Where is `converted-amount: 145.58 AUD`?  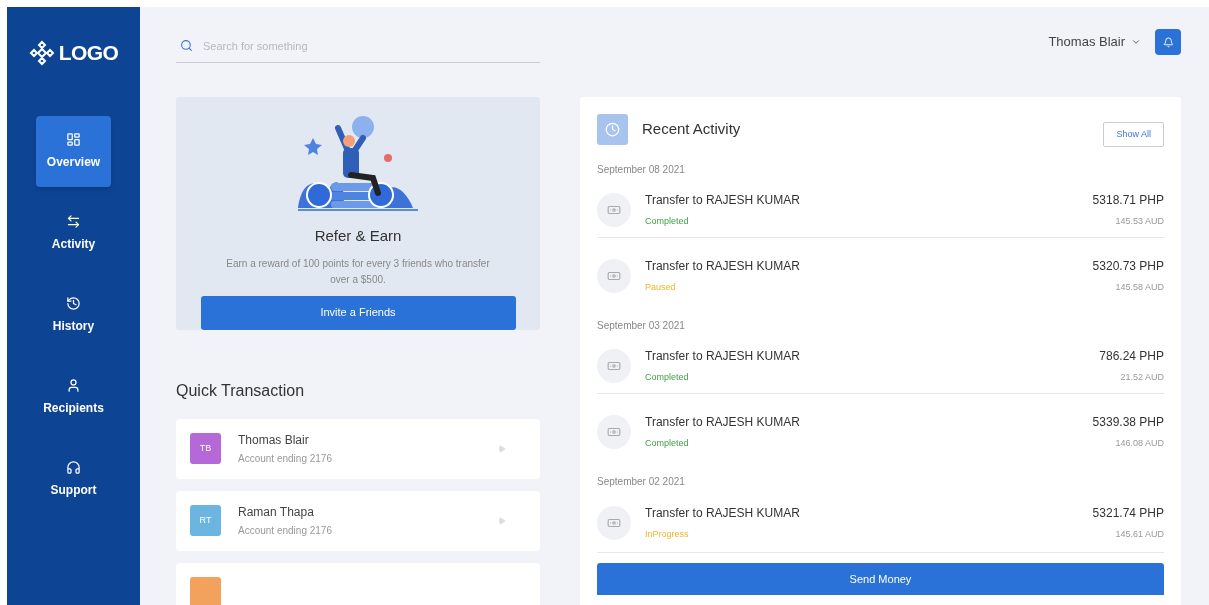 converted-amount: 145.58 AUD is located at coordinates (1139, 287).